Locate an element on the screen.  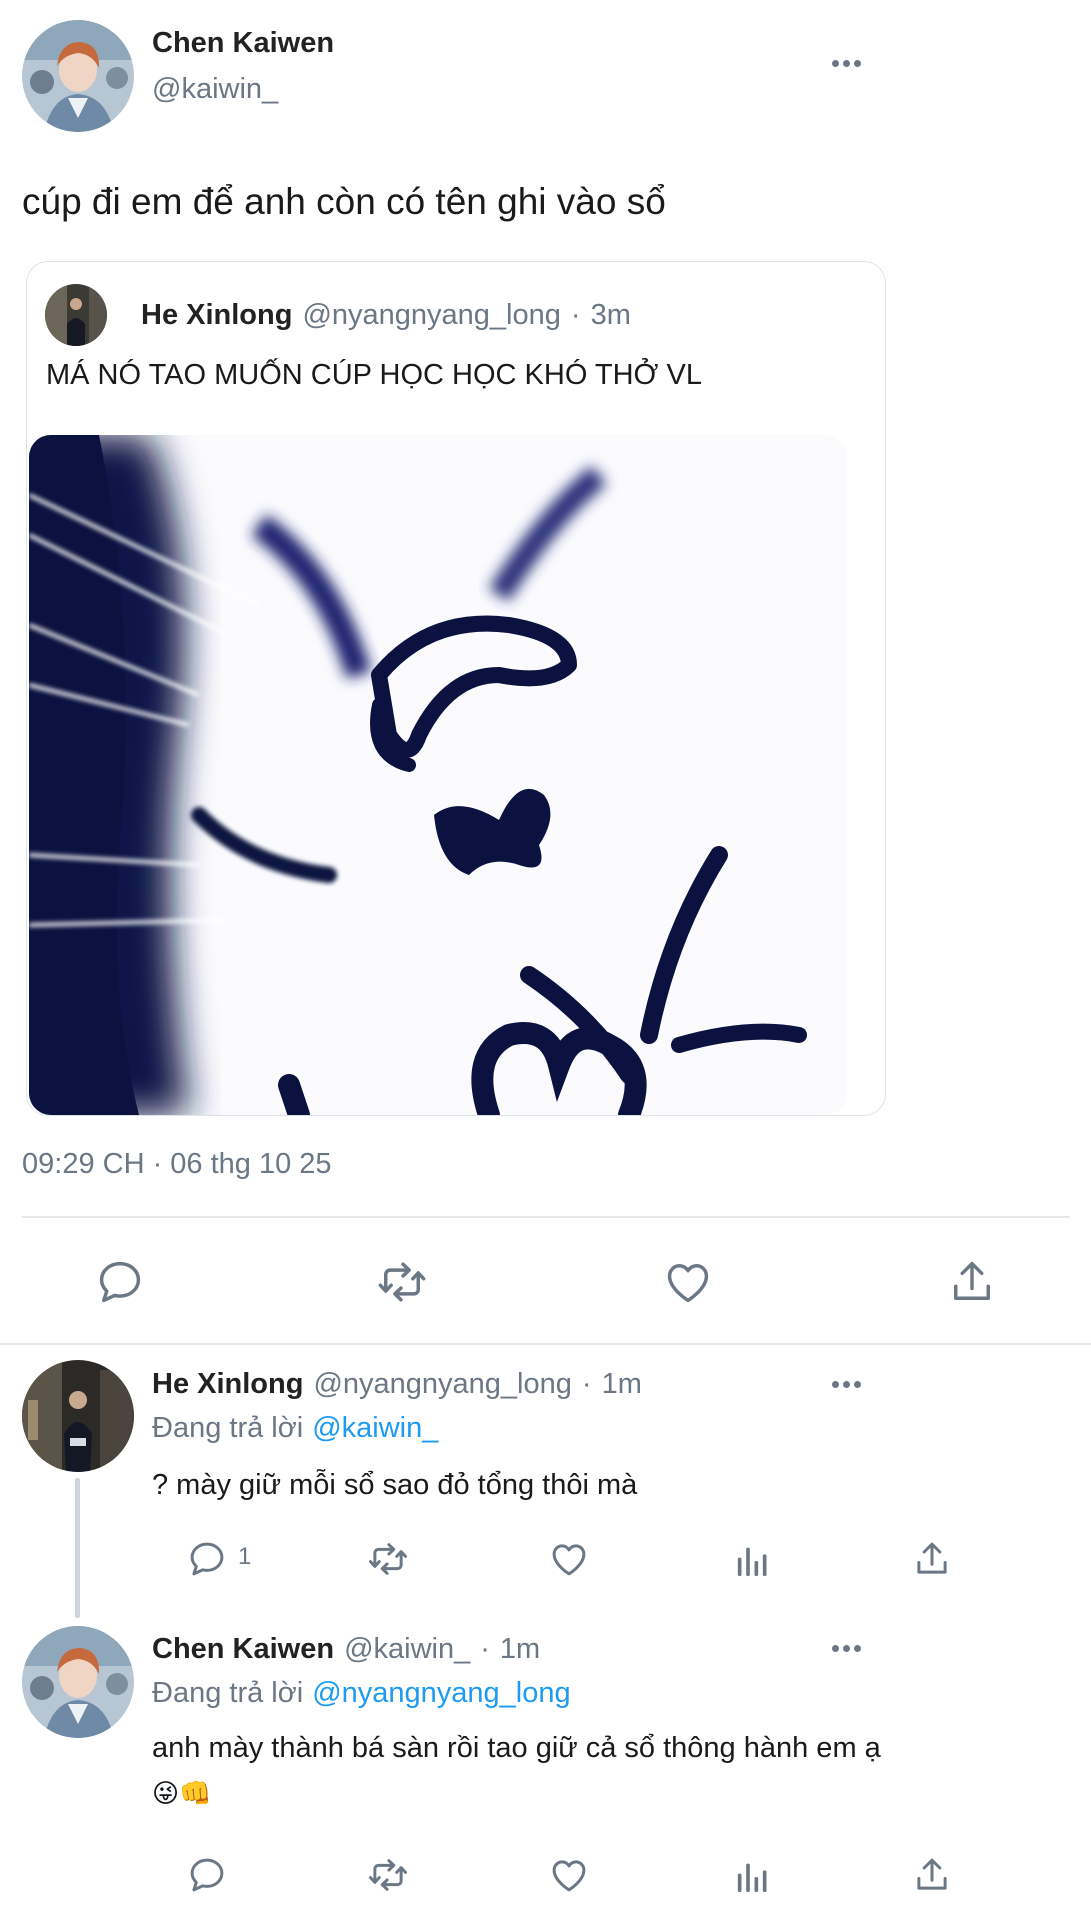
quoted-time: 3m is located at coordinates (610, 315).